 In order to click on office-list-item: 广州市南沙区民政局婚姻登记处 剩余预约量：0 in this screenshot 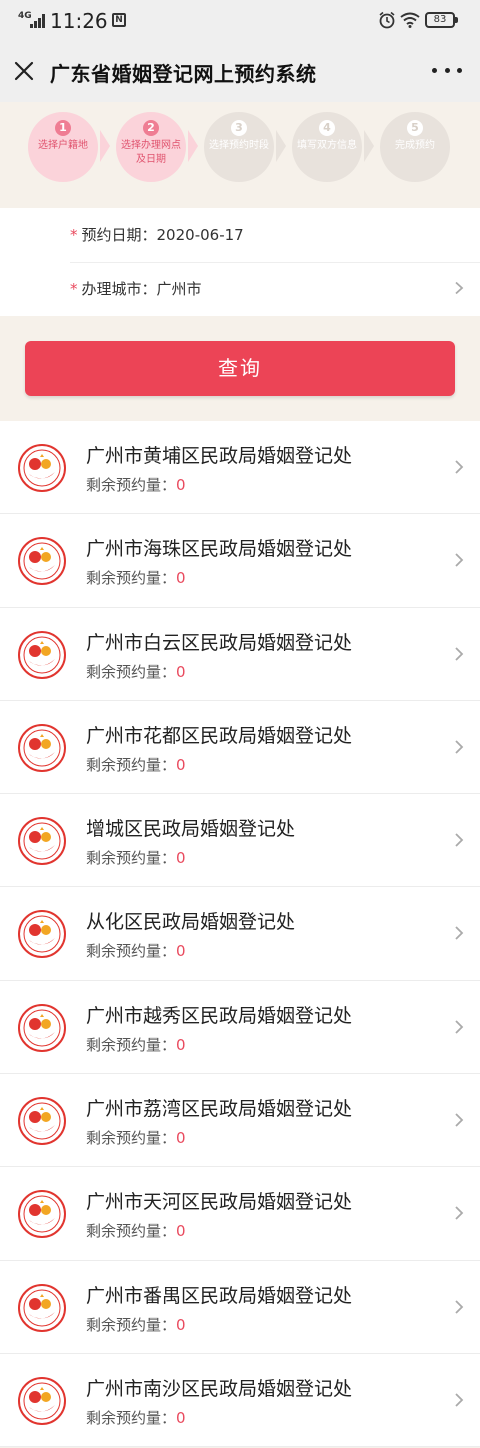, I will do `click(240, 1400)`.